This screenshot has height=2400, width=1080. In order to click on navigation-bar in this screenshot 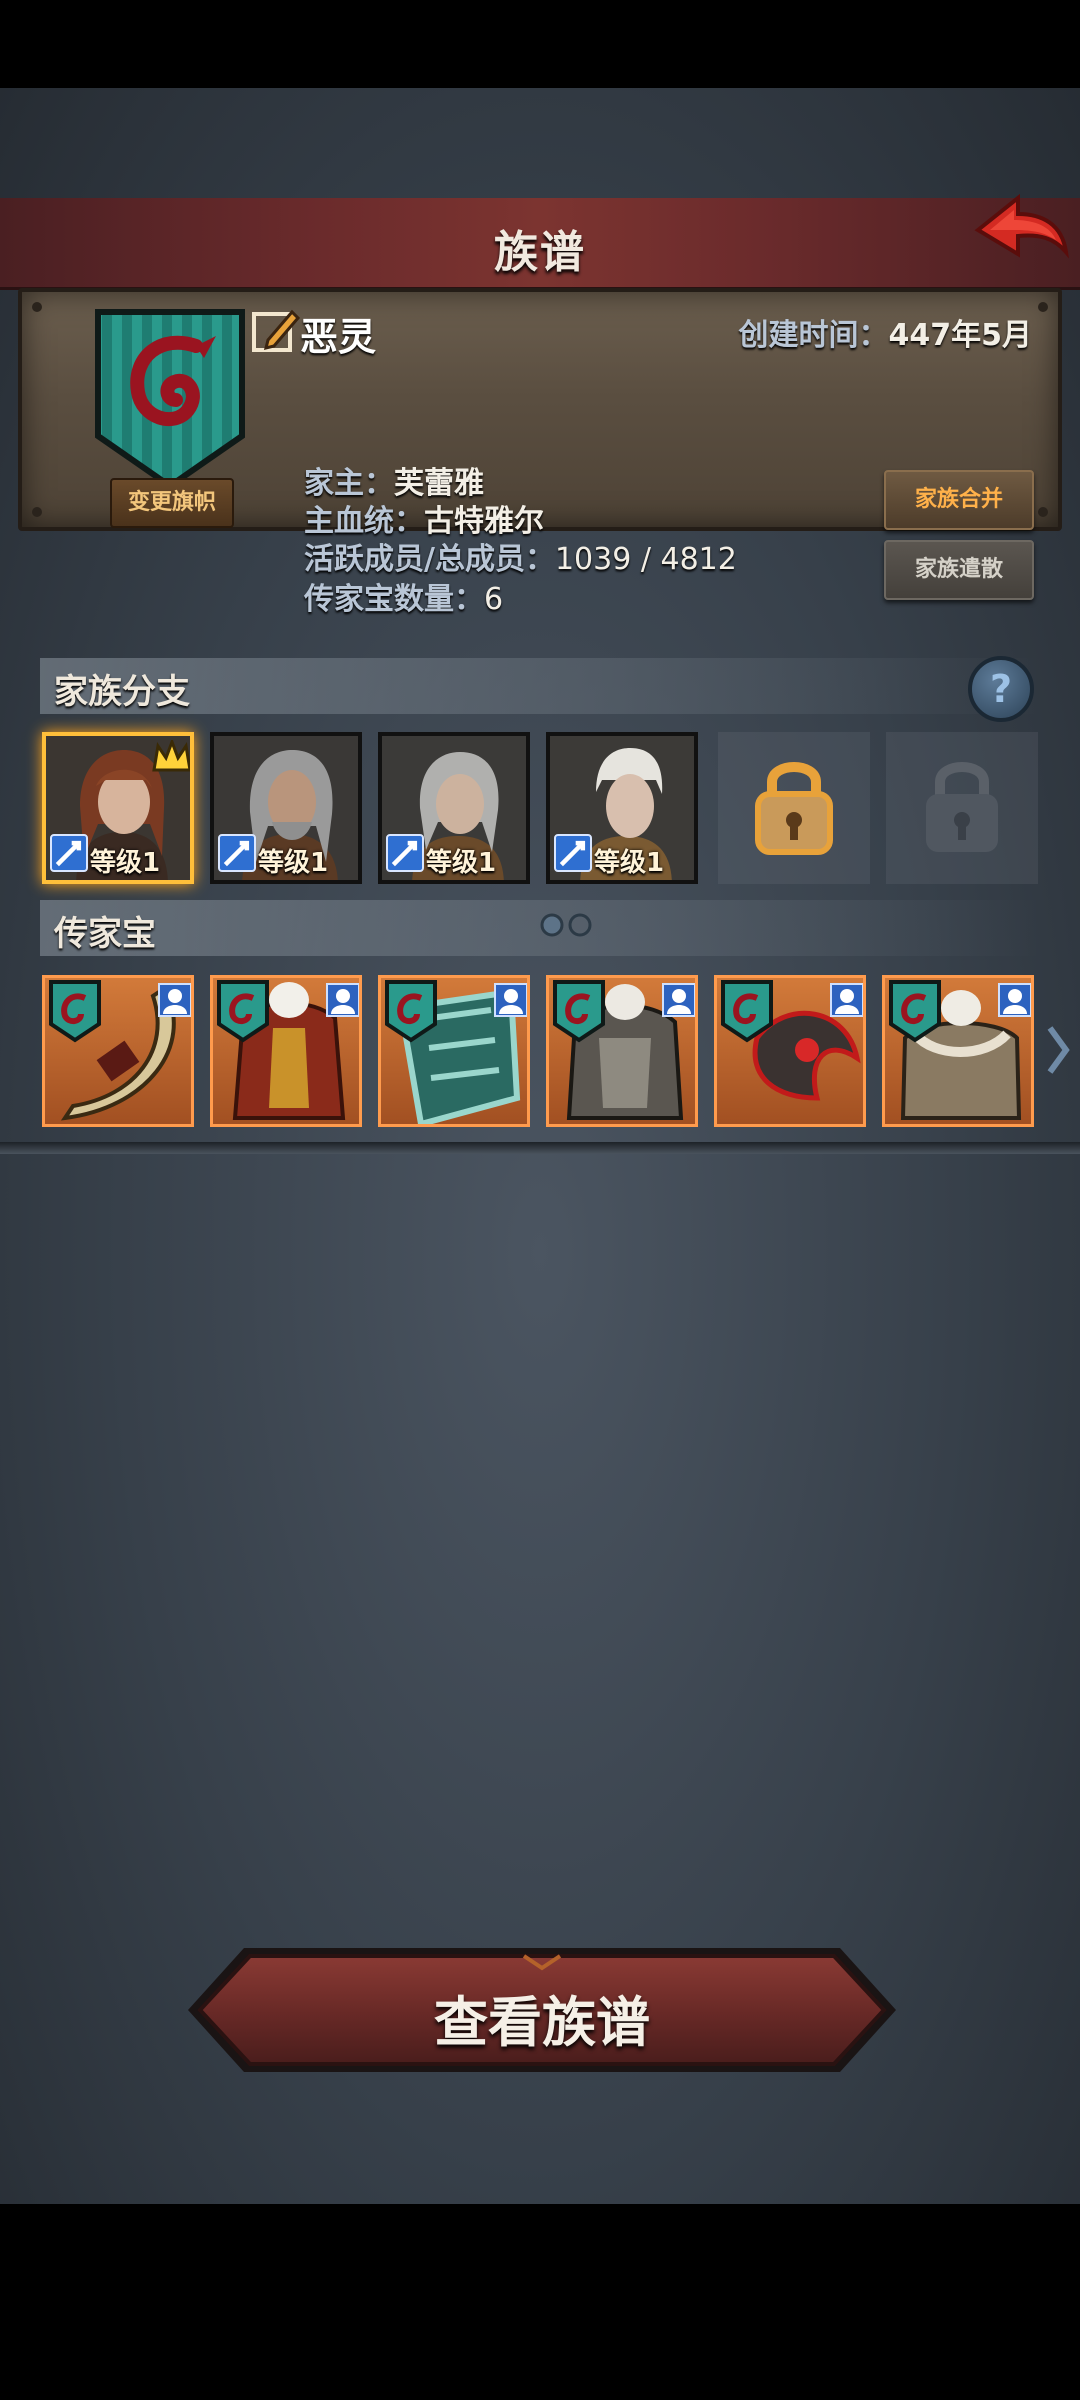, I will do `click(540, 2302)`.